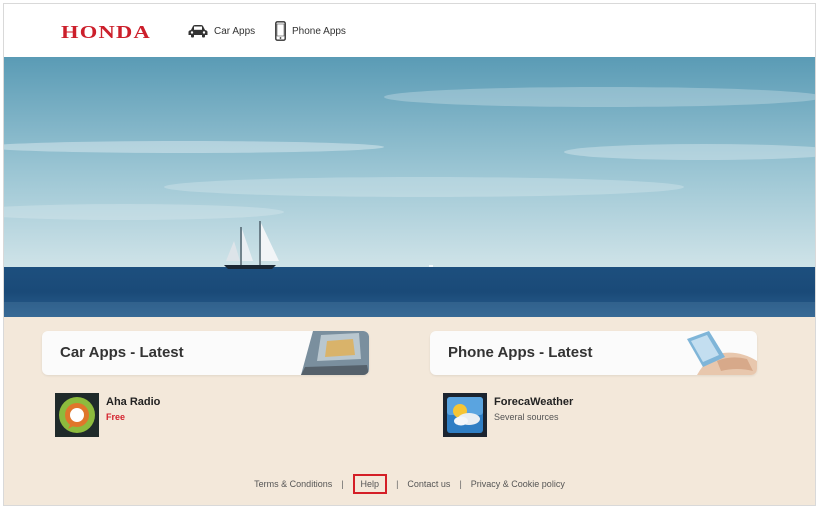 The height and width of the screenshot is (509, 819). Describe the element at coordinates (428, 484) in the screenshot. I see `contact-link: Contact us` at that location.